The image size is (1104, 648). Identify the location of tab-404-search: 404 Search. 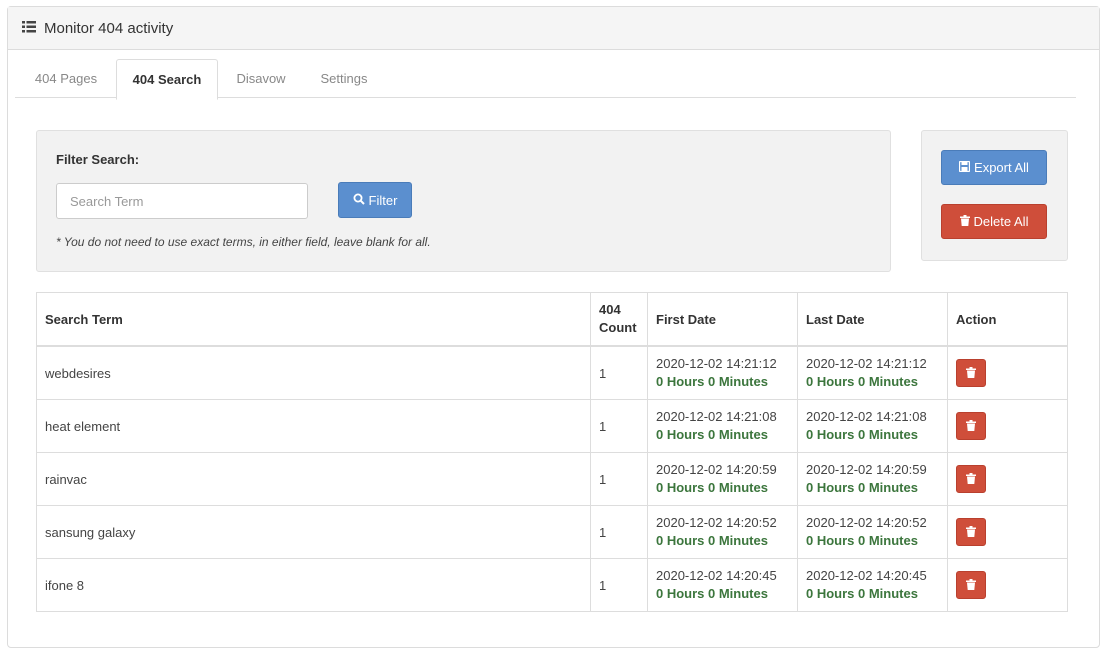
(167, 79).